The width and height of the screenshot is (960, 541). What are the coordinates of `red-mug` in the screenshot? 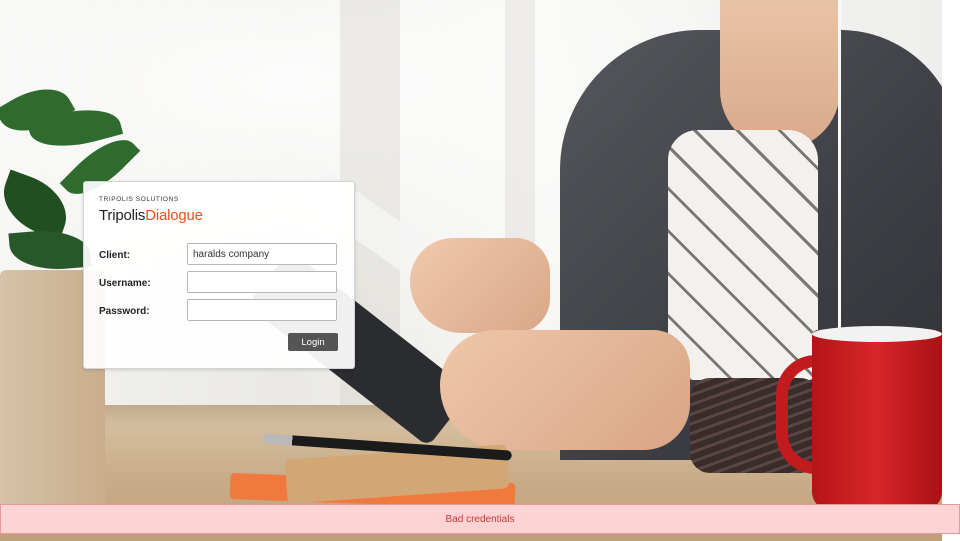 It's located at (877, 420).